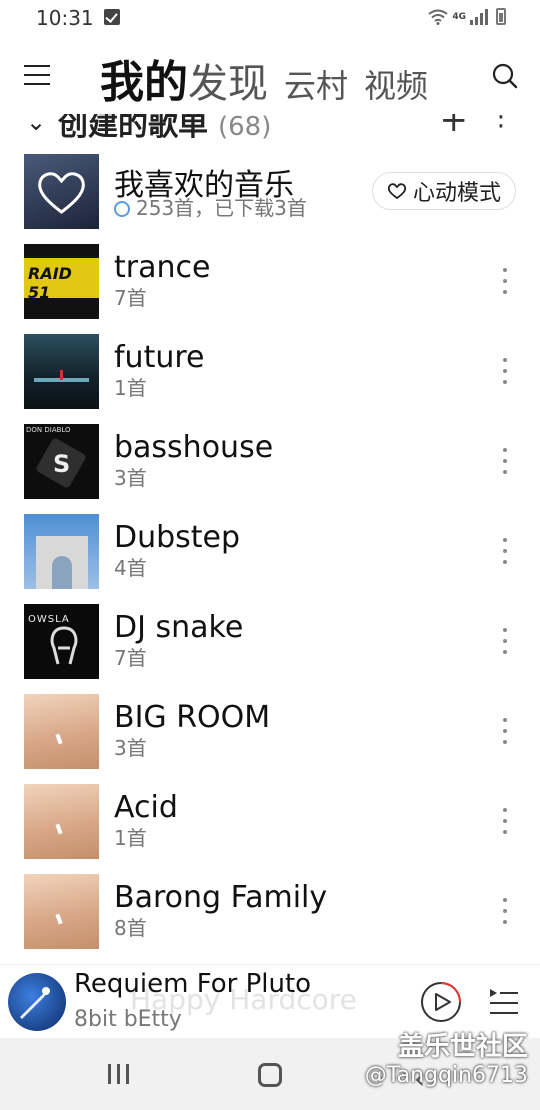  I want to click on rocket-art-icon, so click(35, 1003).